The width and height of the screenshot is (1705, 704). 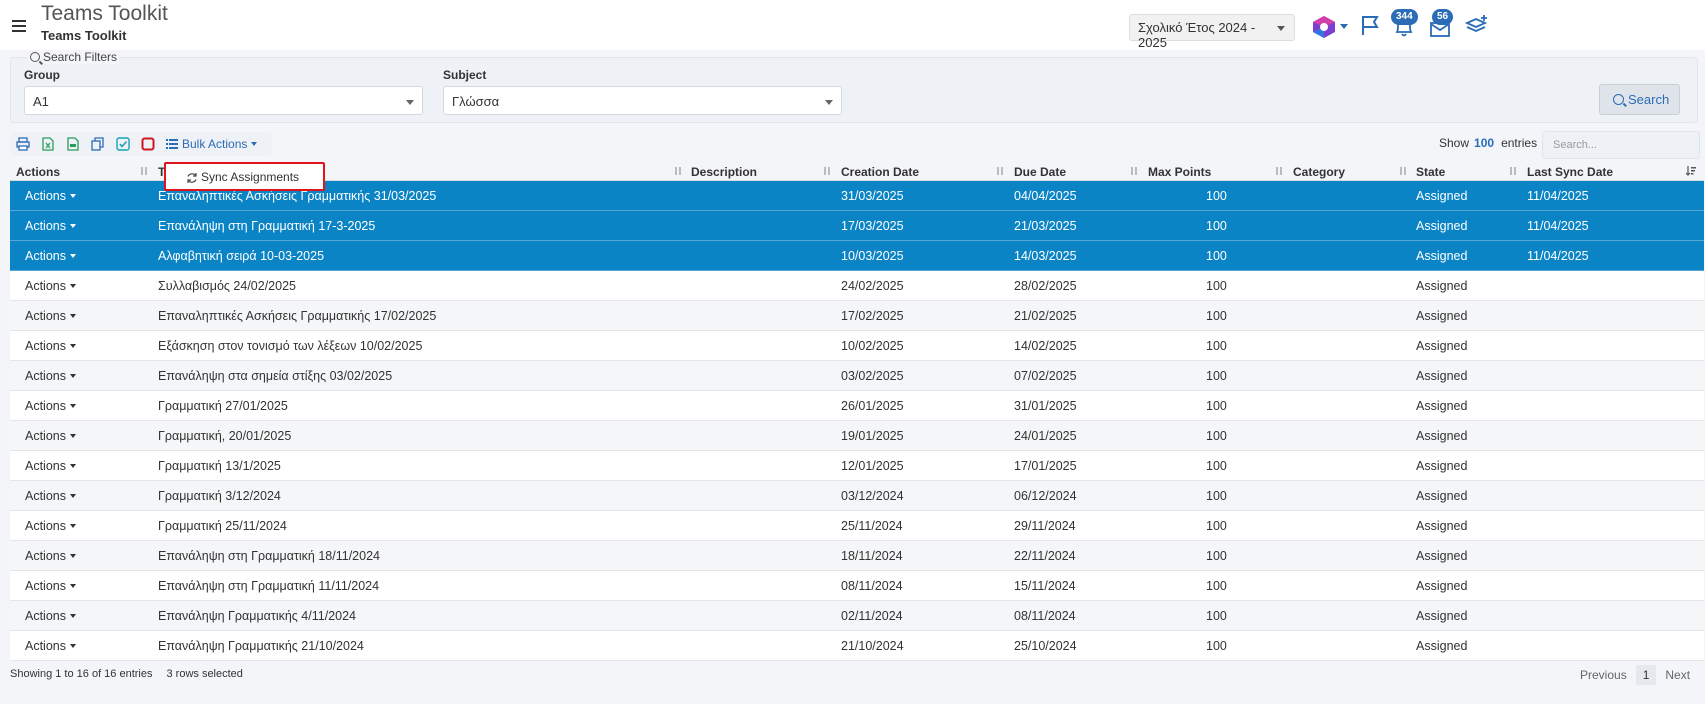 What do you see at coordinates (1370, 25) in the screenshot?
I see `flag-icon` at bounding box center [1370, 25].